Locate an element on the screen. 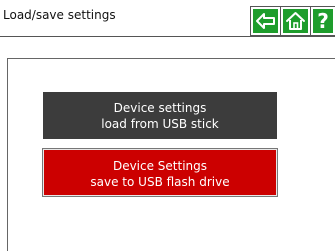  load-settings-button: Device settings load from USB stick is located at coordinates (160, 115).